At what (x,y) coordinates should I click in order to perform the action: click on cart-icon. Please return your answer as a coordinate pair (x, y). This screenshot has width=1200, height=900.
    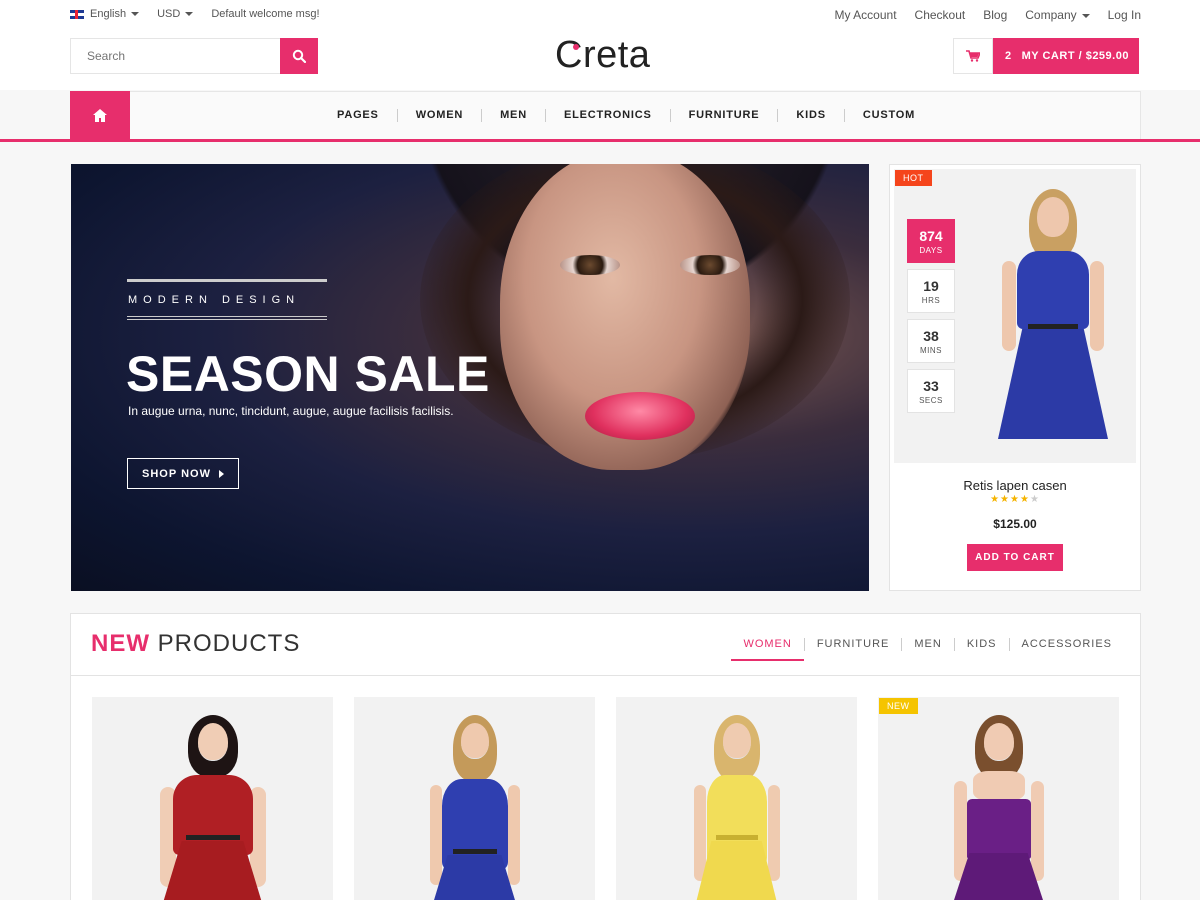
    Looking at the image, I should click on (973, 56).